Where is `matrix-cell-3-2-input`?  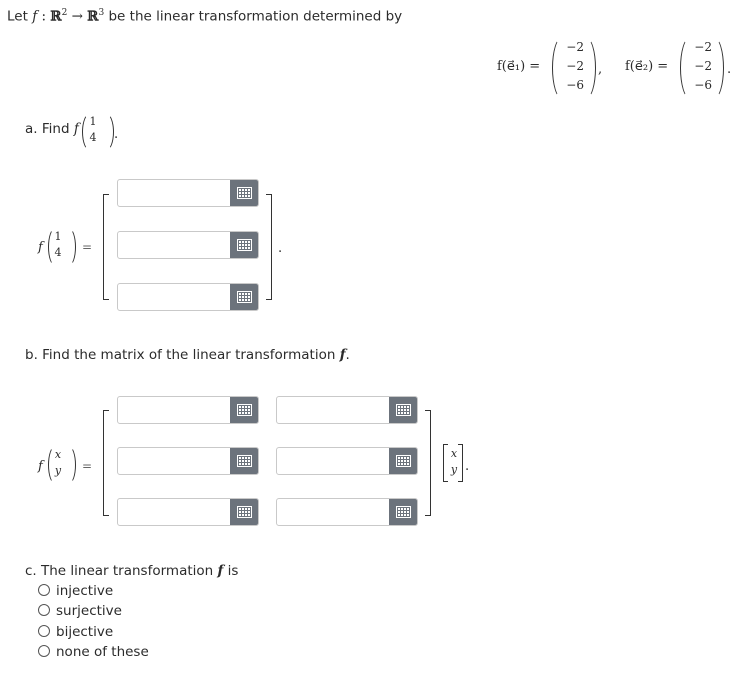
matrix-cell-3-2-input is located at coordinates (332, 512).